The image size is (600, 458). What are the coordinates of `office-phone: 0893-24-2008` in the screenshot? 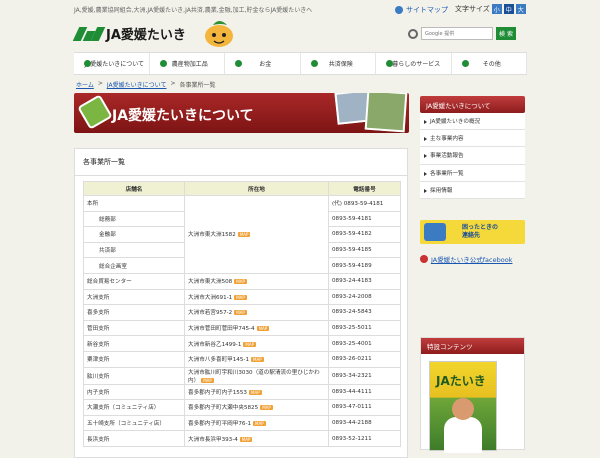 It's located at (364, 297).